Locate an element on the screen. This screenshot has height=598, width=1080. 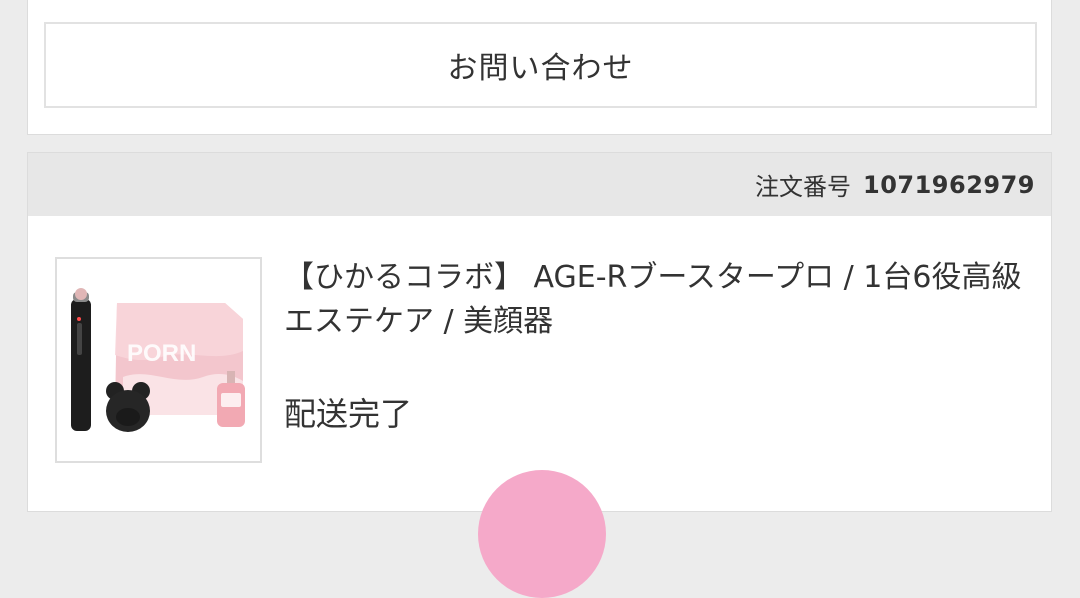
product-image: PORN is located at coordinates (158, 360).